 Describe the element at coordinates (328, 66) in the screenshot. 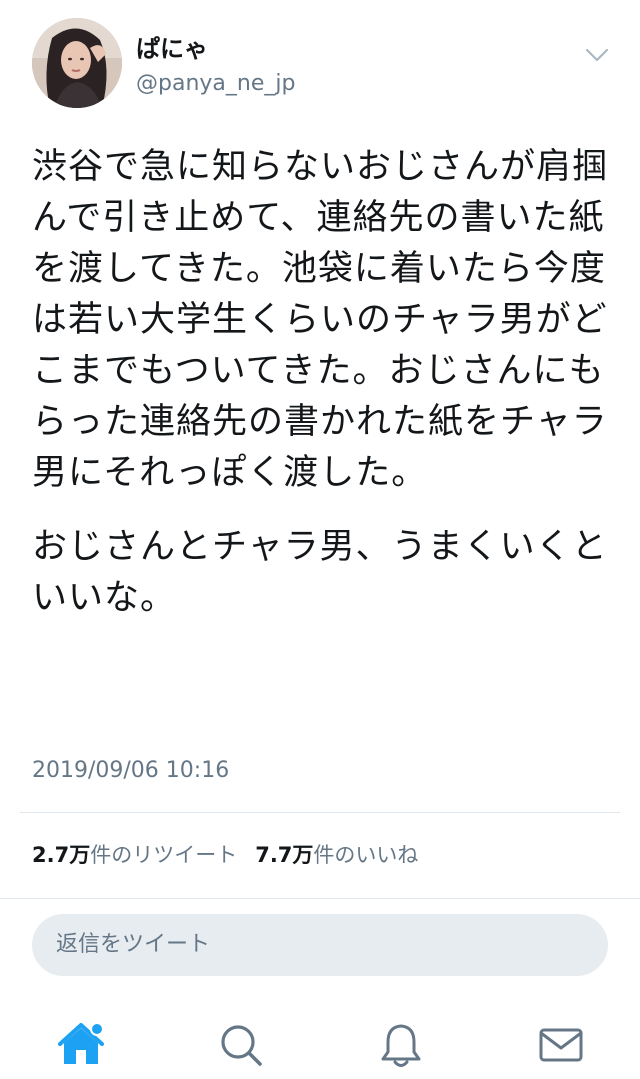

I see `tweet-header: ぱにゃ @panya_ne_jp` at that location.